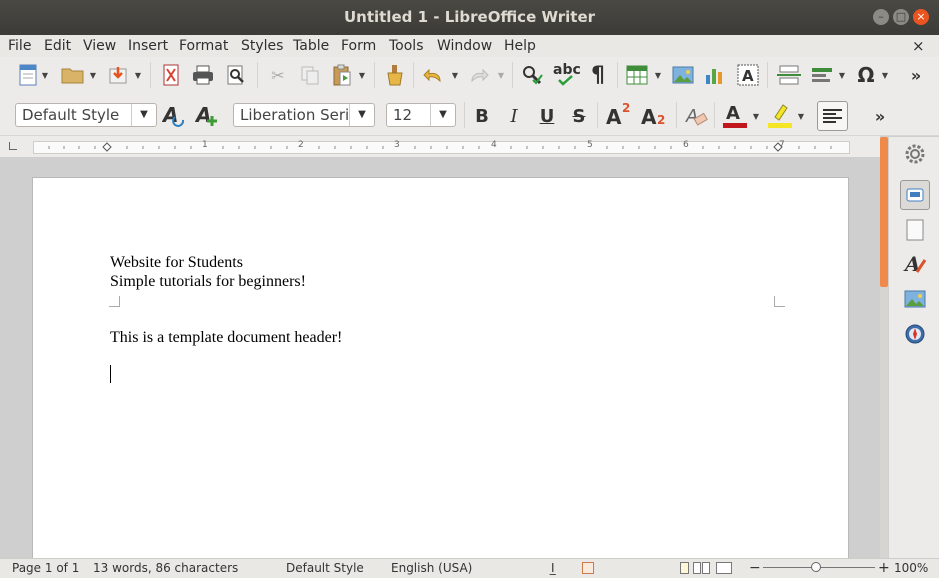 The width and height of the screenshot is (939, 578). I want to click on gallery-icon, so click(915, 299).